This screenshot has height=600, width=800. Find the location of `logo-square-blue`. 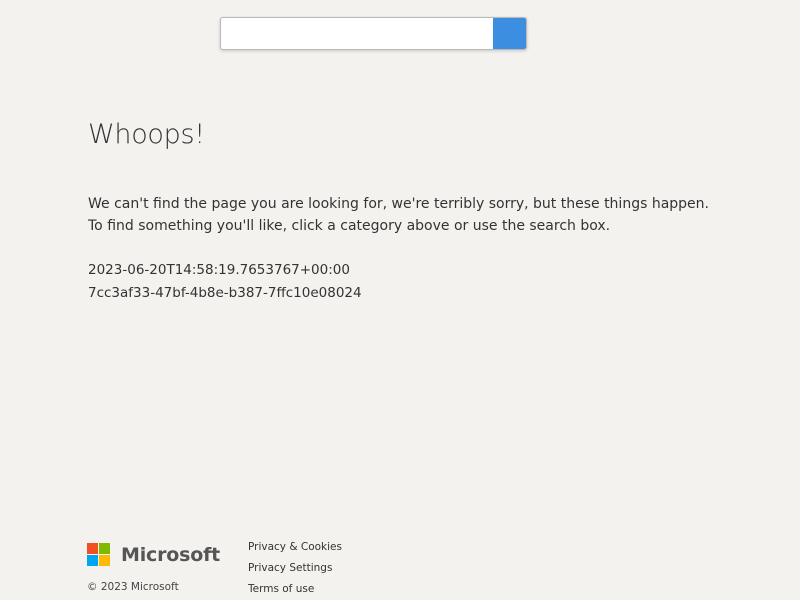

logo-square-blue is located at coordinates (92, 560).